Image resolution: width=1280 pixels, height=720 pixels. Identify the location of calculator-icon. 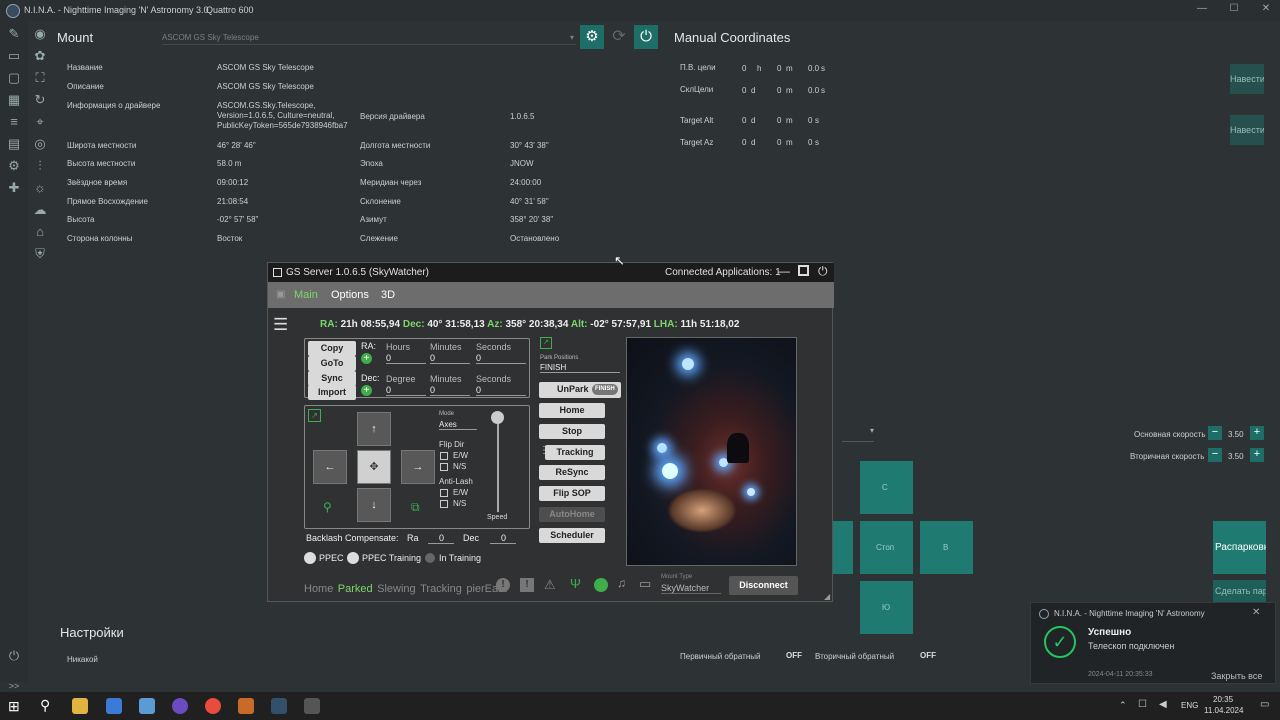
(114, 706).